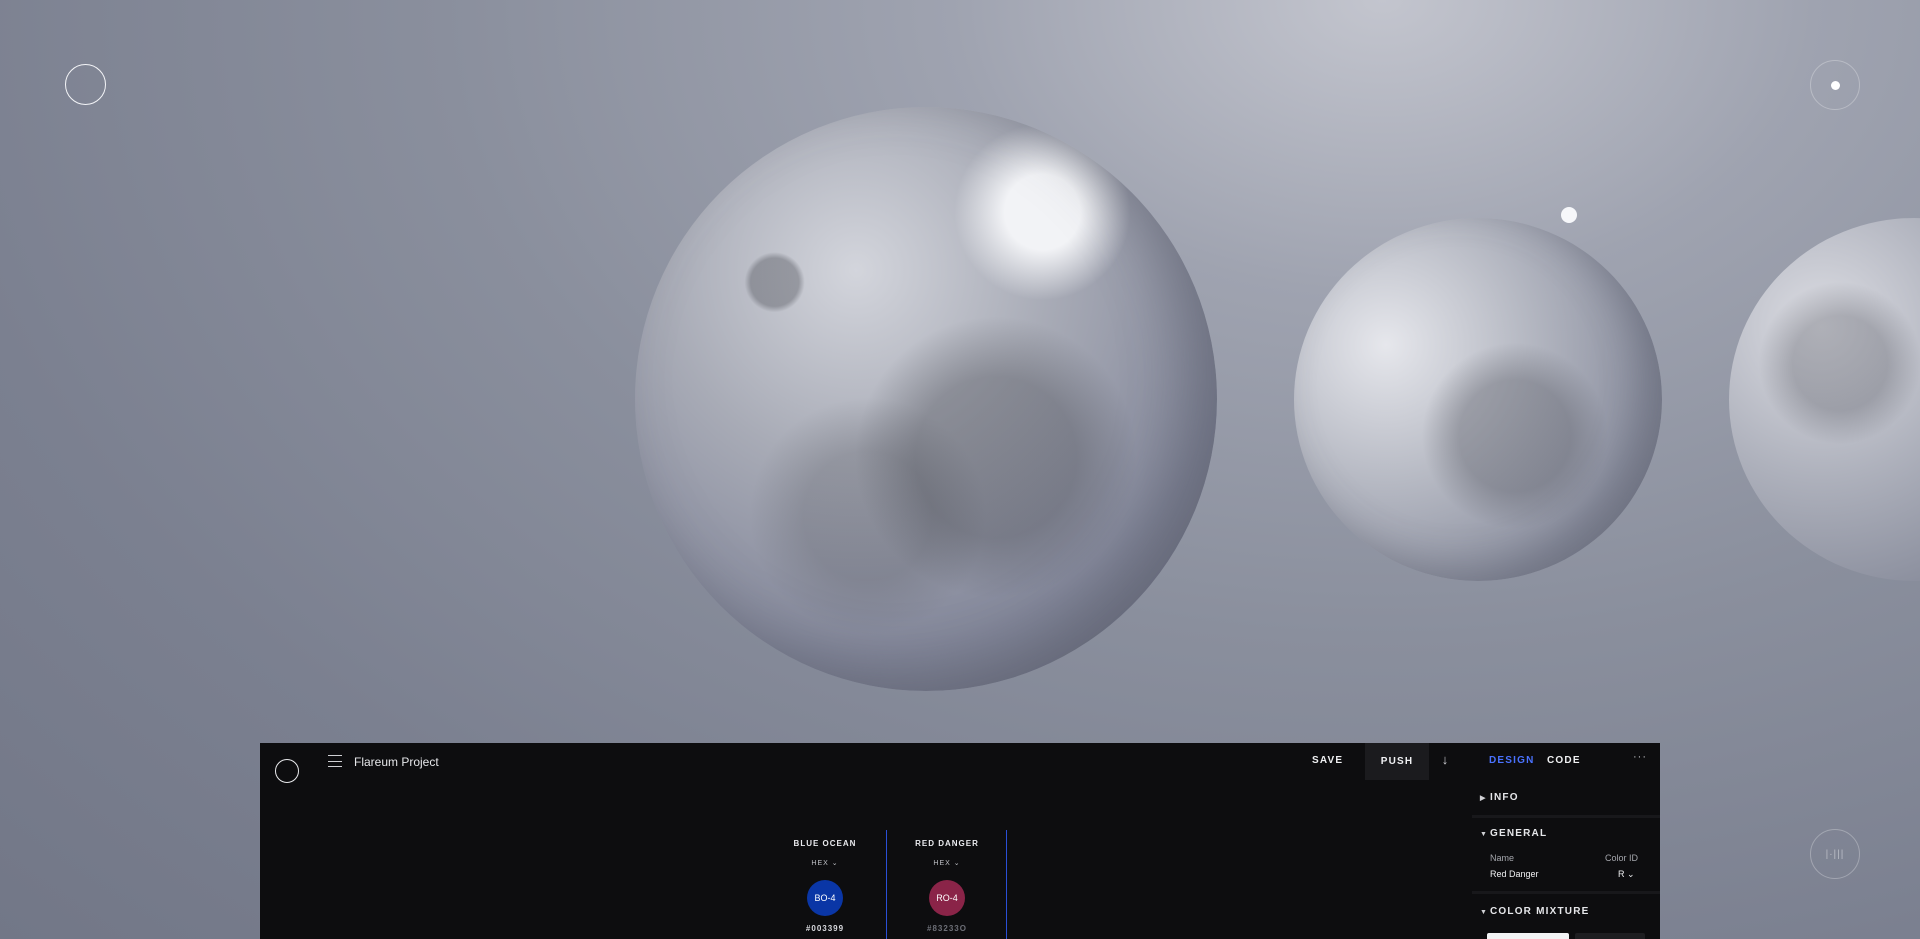 The width and height of the screenshot is (1920, 939). I want to click on logo-ring-icon, so click(287, 771).